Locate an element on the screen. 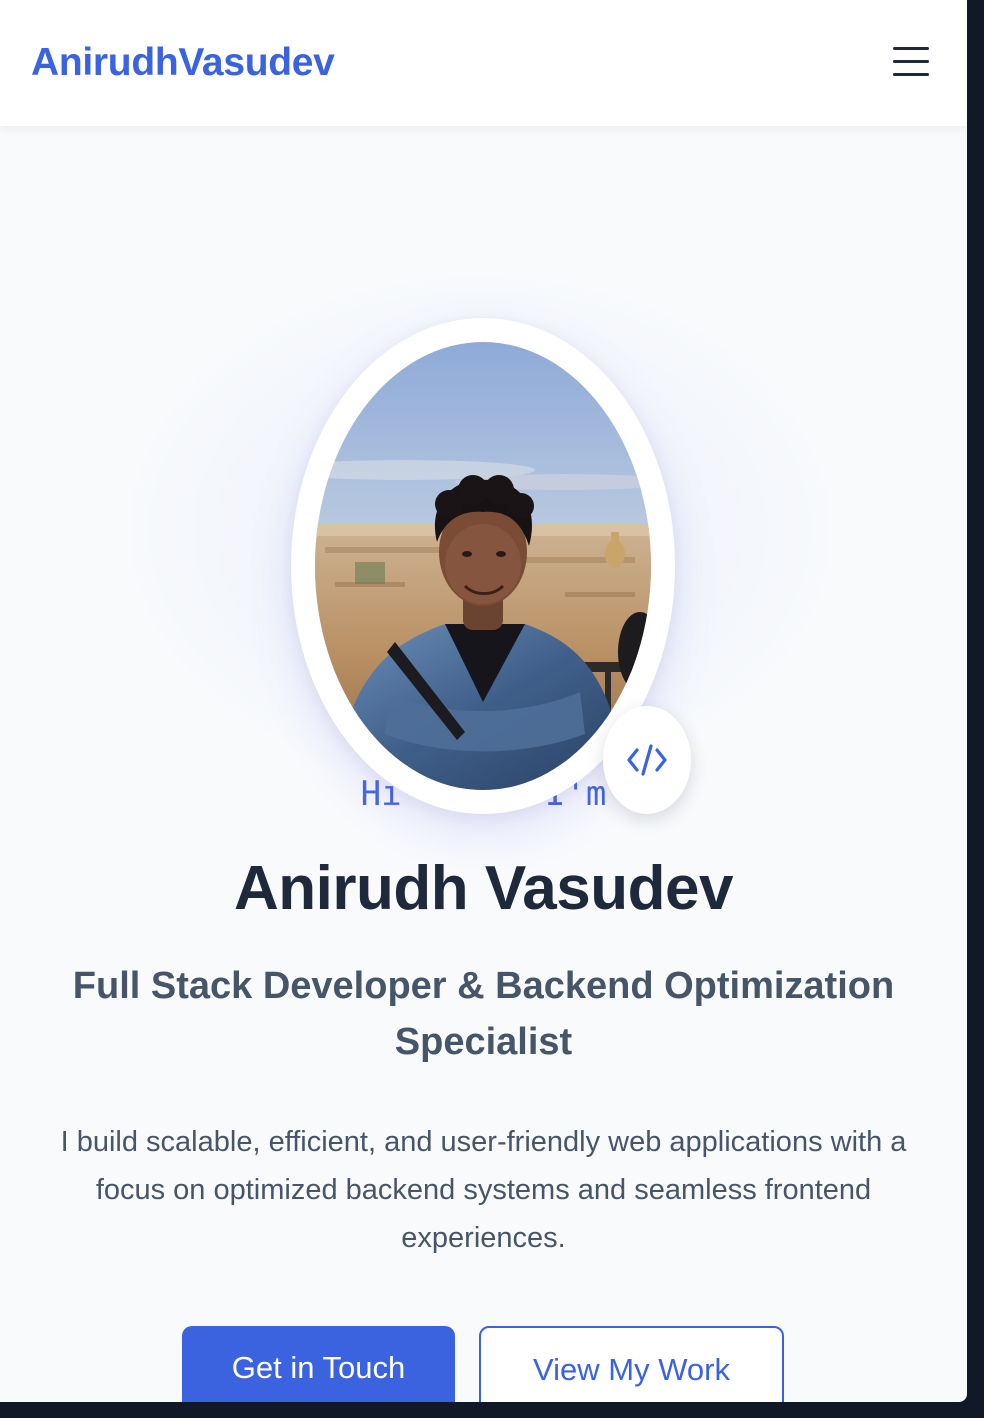 The height and width of the screenshot is (1418, 984). code-badge is located at coordinates (647, 760).